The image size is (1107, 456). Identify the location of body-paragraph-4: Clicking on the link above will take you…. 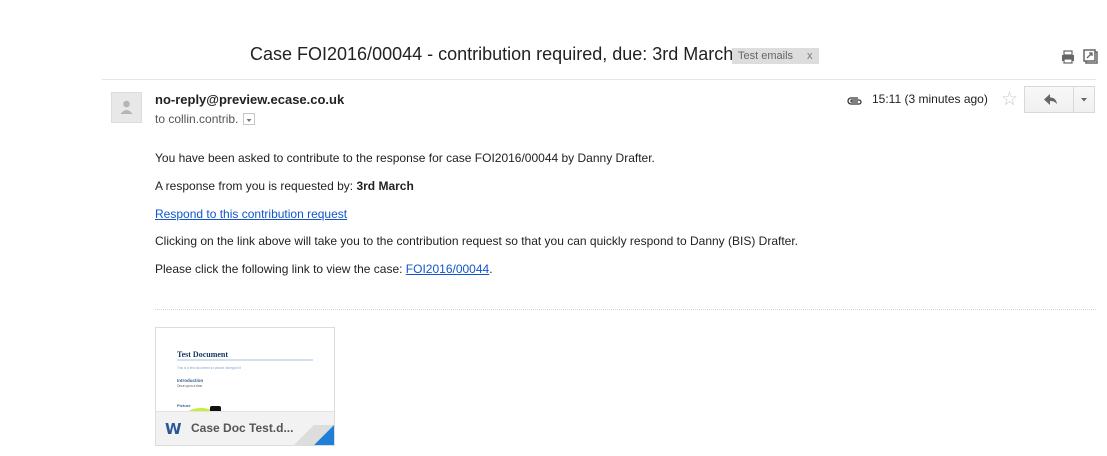
(477, 241).